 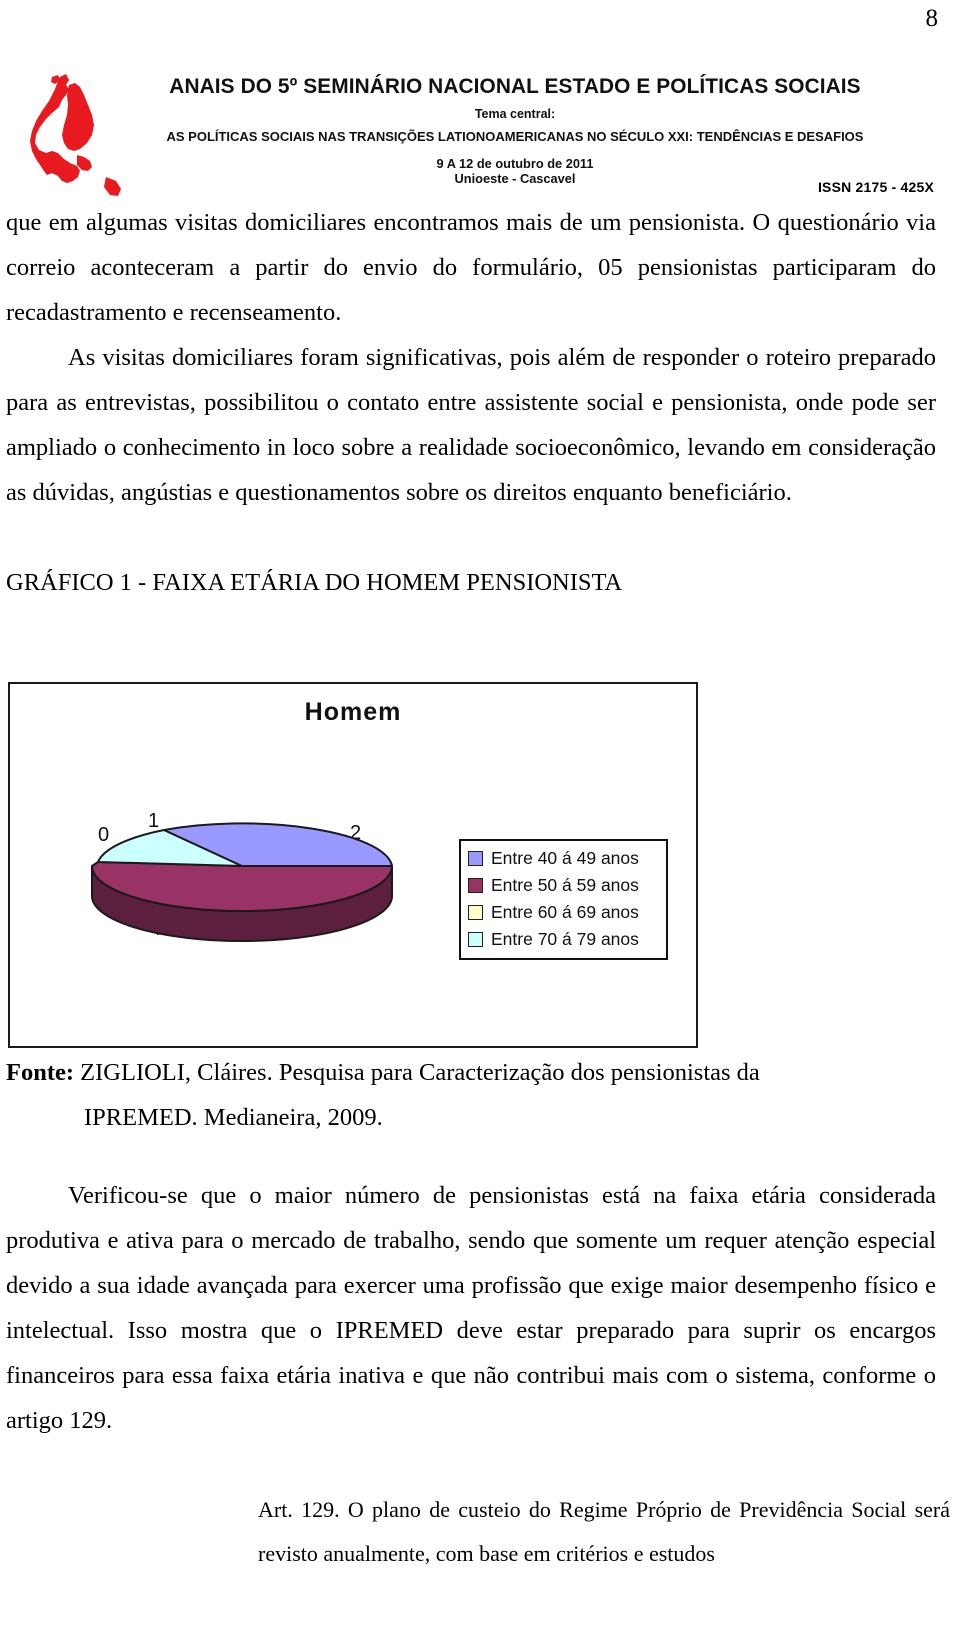 What do you see at coordinates (222, 904) in the screenshot?
I see `pie-chart-graphic` at bounding box center [222, 904].